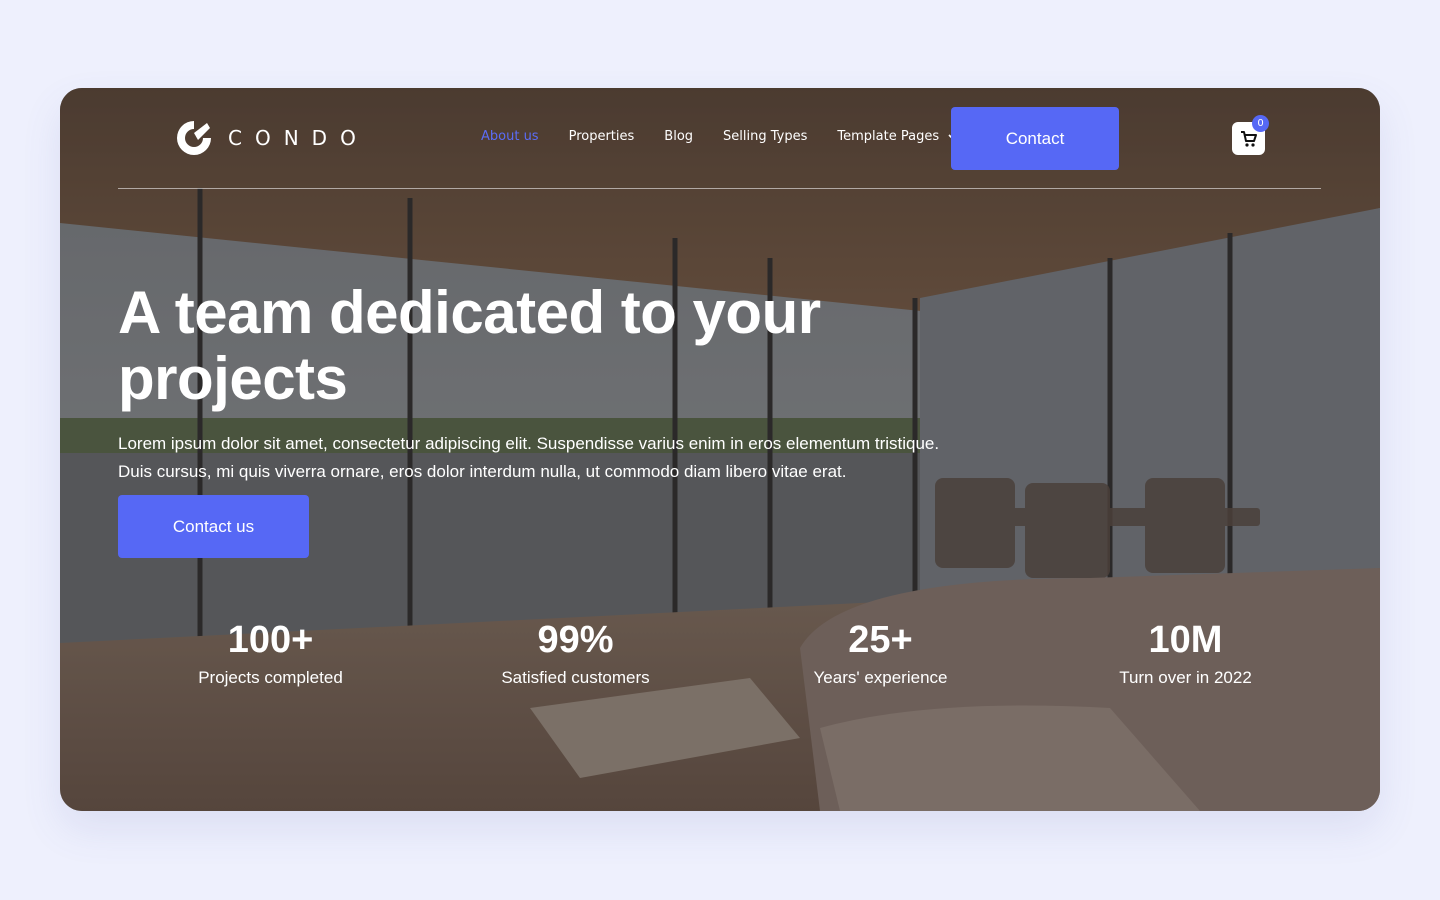  I want to click on stat-value: 100+, so click(270, 640).